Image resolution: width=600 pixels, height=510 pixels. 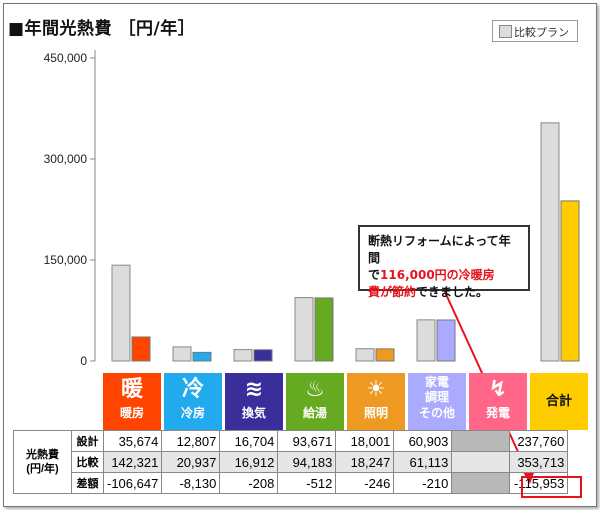 What do you see at coordinates (437, 275) in the screenshot?
I see `callout-highlight-amount: 116,000円の冷暖房` at bounding box center [437, 275].